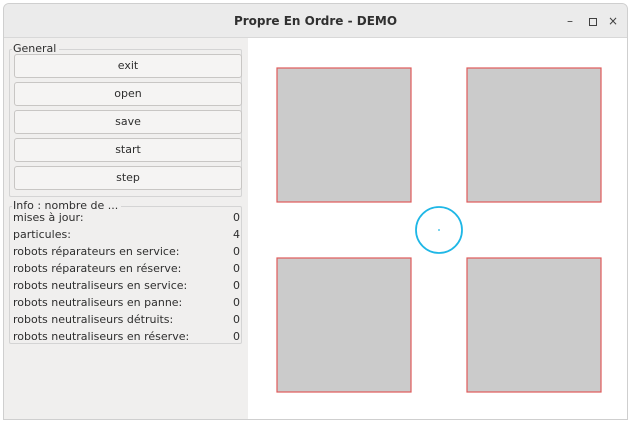  I want to click on info-value: 4, so click(236, 234).